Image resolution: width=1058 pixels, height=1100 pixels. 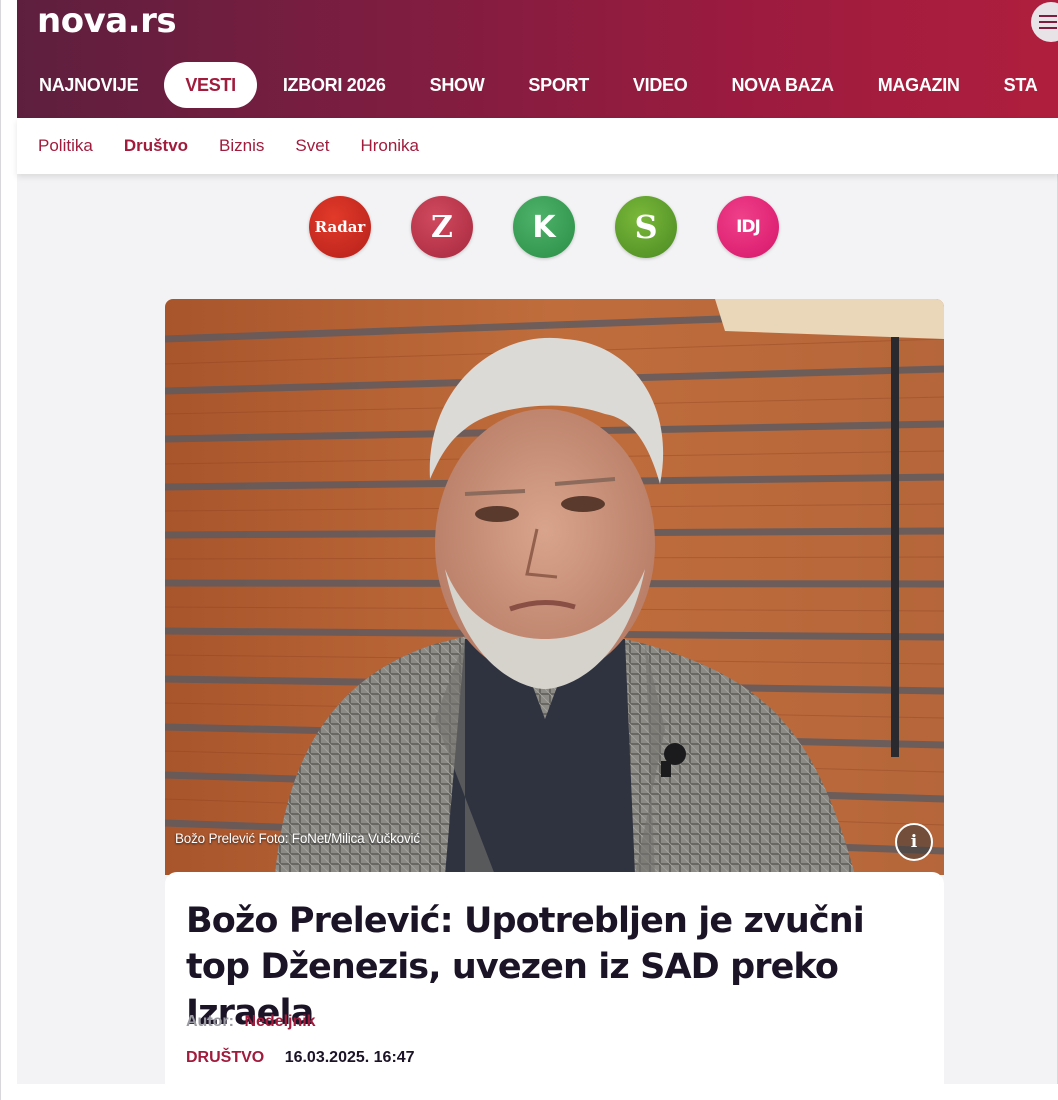 What do you see at coordinates (241, 146) in the screenshot?
I see `subnav-item-biznis: Biznis` at bounding box center [241, 146].